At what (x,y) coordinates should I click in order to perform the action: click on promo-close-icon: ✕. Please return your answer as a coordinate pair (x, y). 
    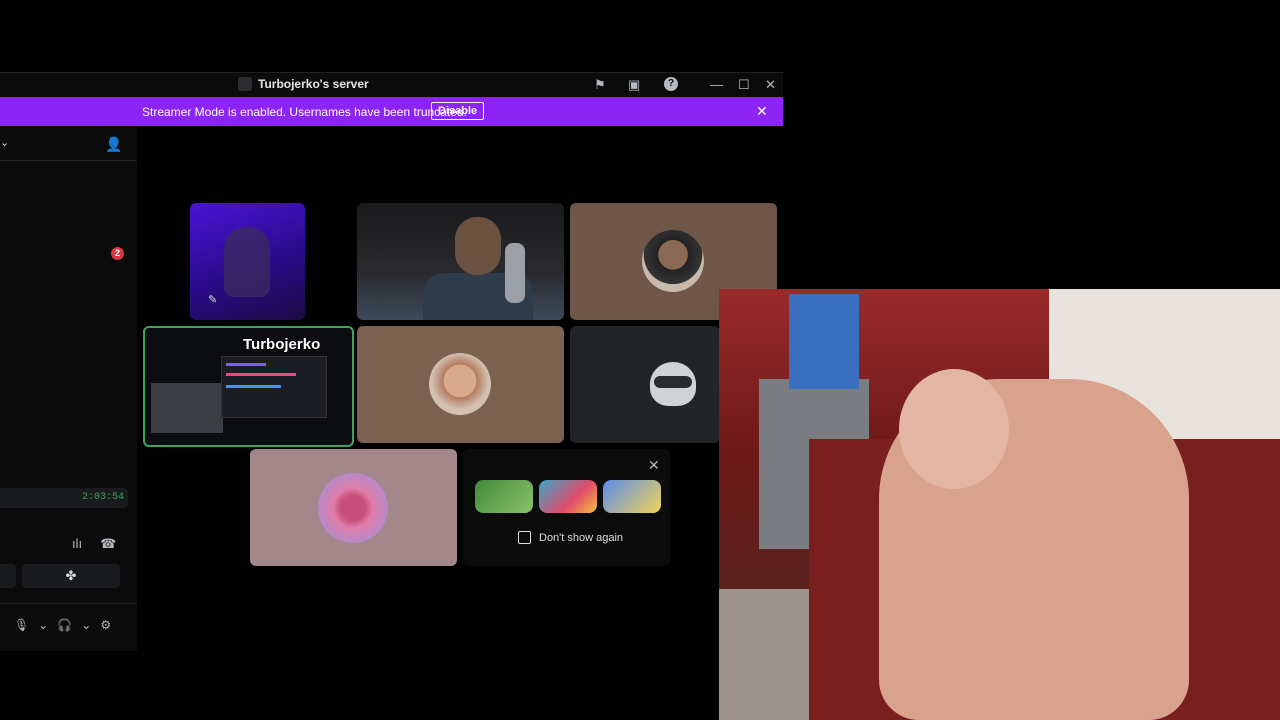
    Looking at the image, I should click on (654, 465).